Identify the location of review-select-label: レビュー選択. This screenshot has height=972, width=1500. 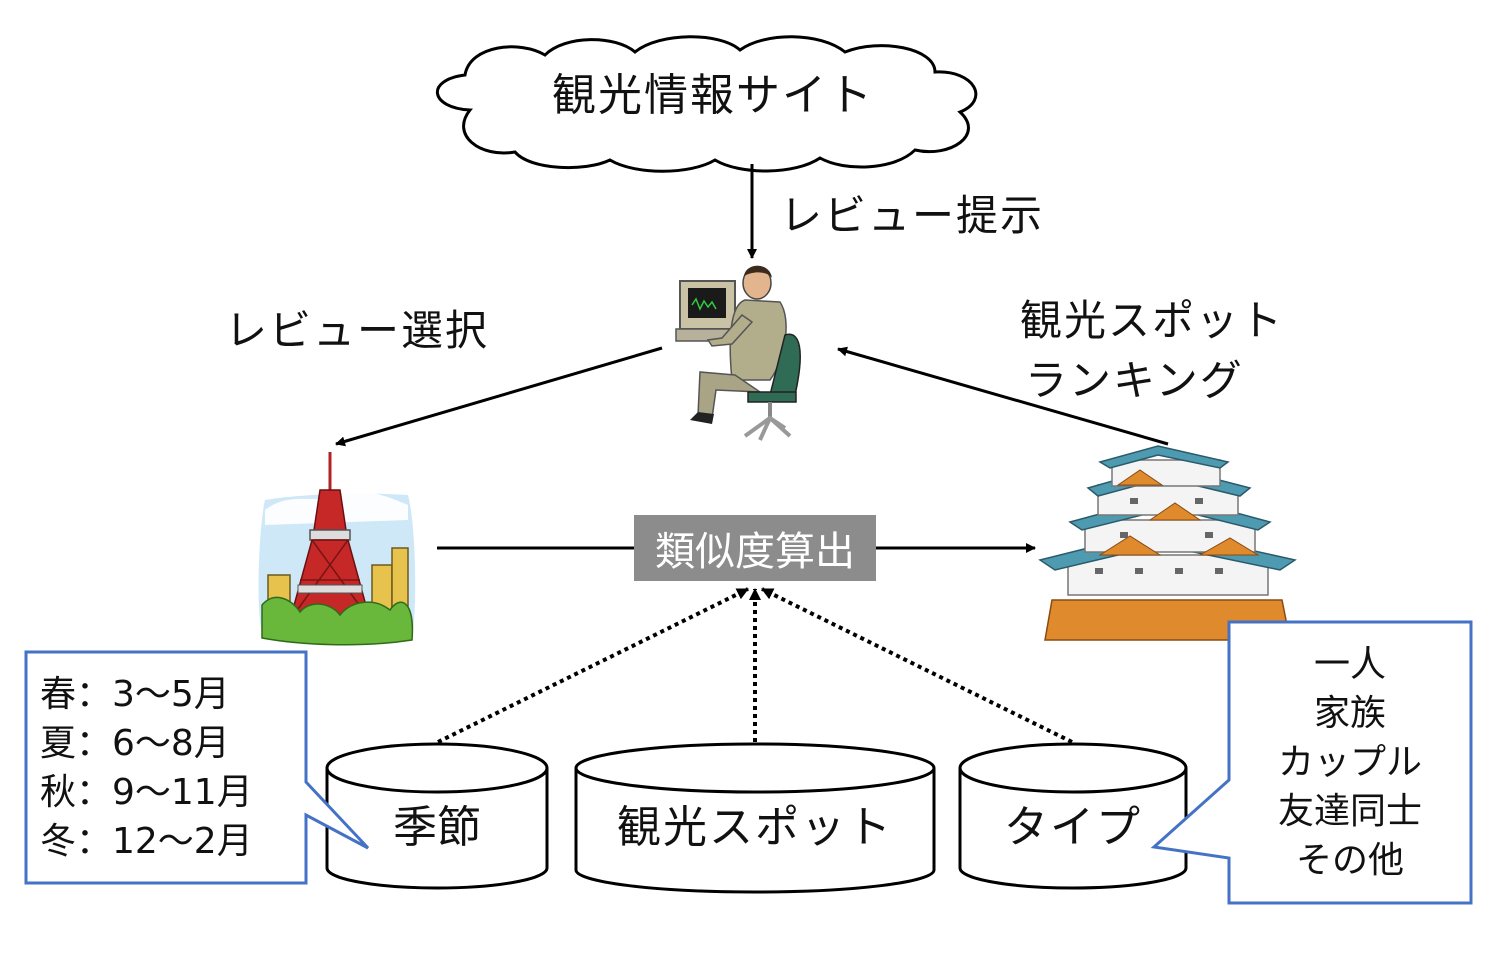
(357, 330).